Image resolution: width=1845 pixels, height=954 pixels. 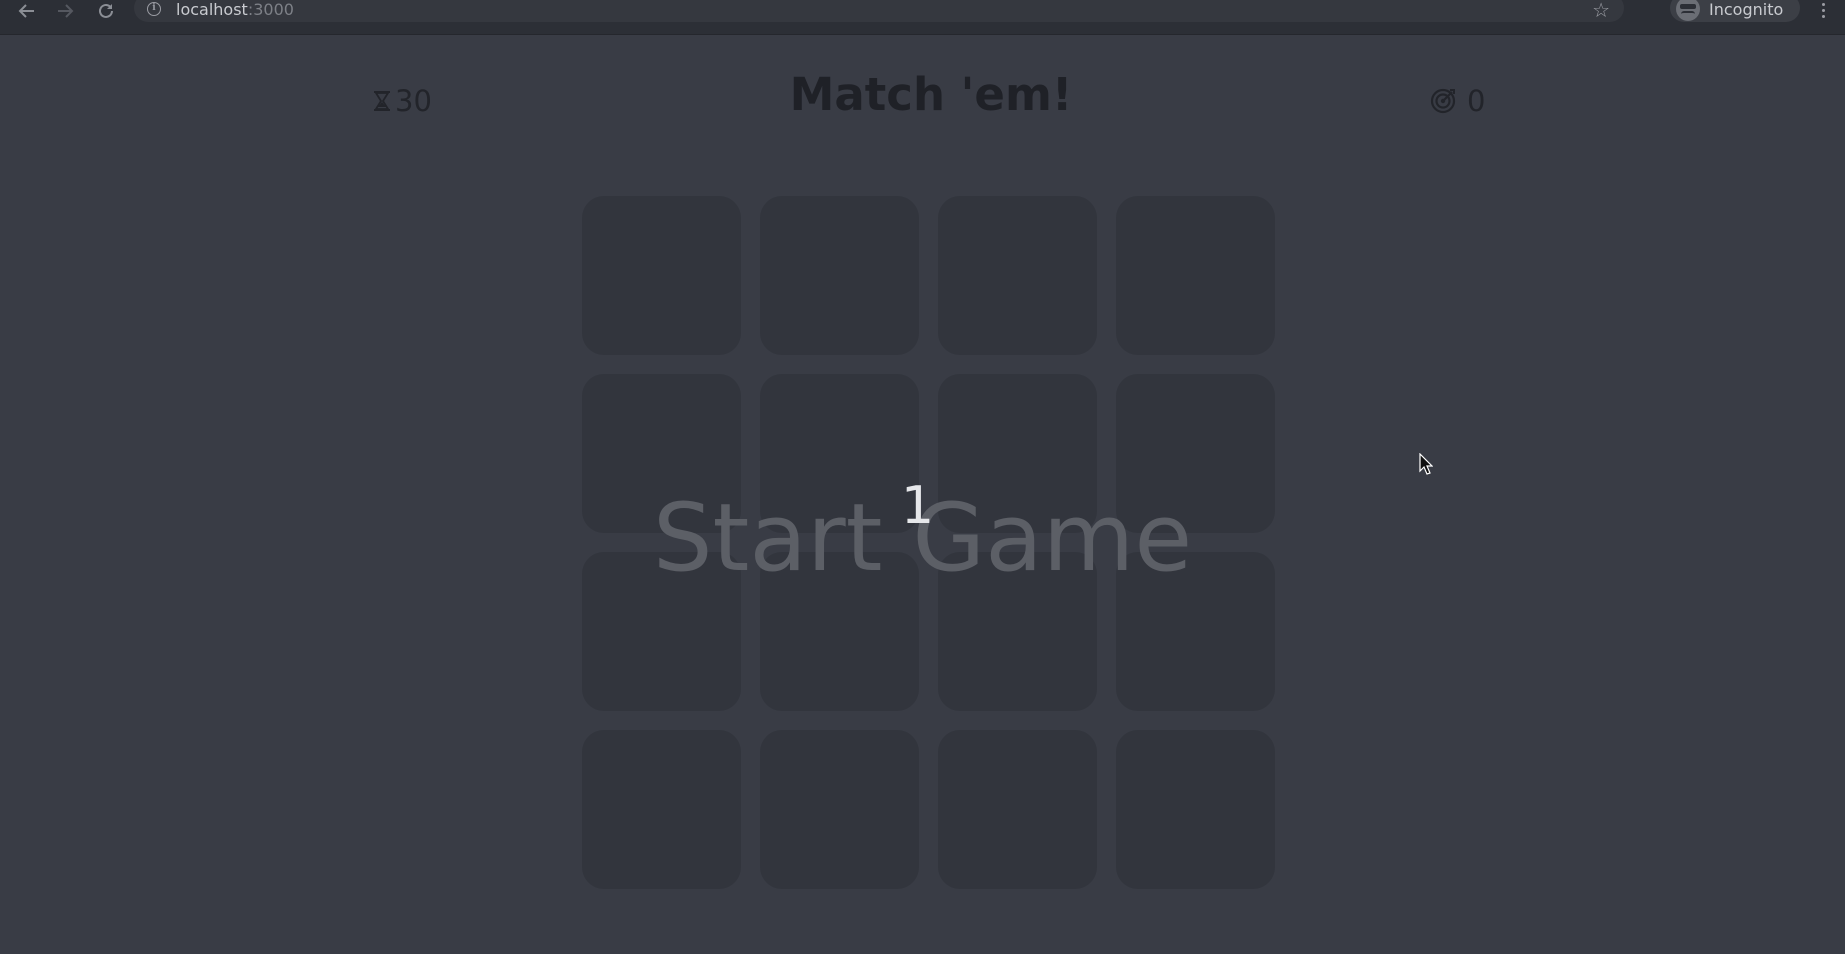 I want to click on countdown-number: 1, so click(x=917, y=506).